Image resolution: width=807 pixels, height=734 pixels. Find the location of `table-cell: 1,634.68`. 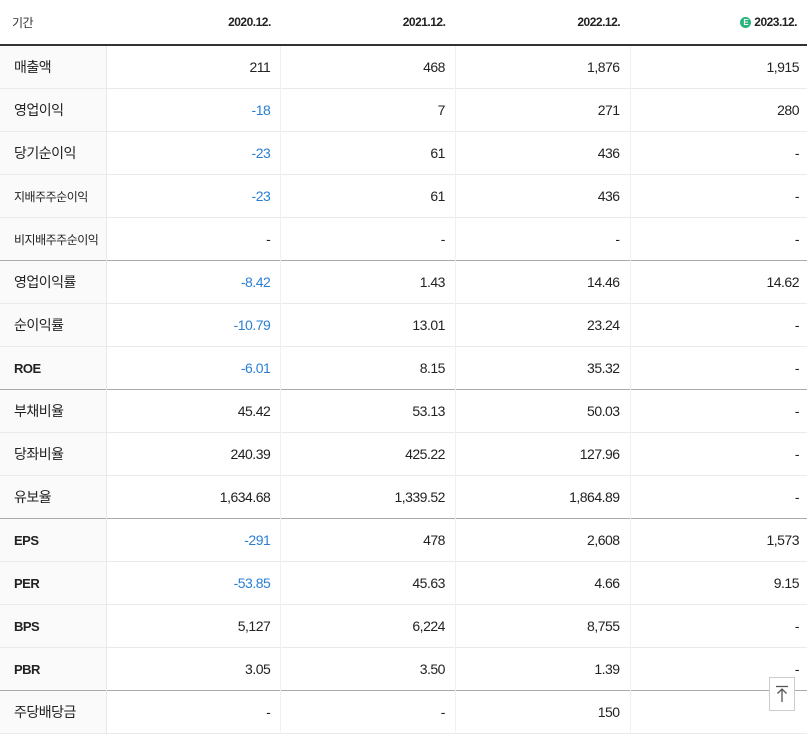

table-cell: 1,634.68 is located at coordinates (194, 497).